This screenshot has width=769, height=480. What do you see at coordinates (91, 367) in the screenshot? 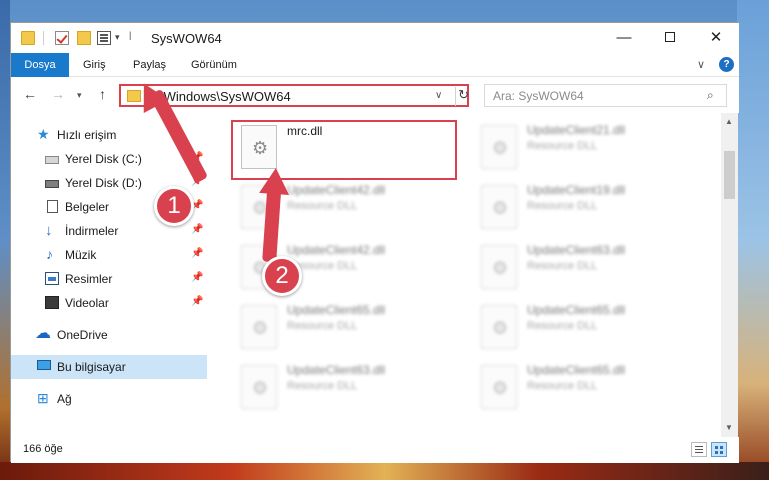
I see `sidebar-item-label: Bu bilgisayar` at bounding box center [91, 367].